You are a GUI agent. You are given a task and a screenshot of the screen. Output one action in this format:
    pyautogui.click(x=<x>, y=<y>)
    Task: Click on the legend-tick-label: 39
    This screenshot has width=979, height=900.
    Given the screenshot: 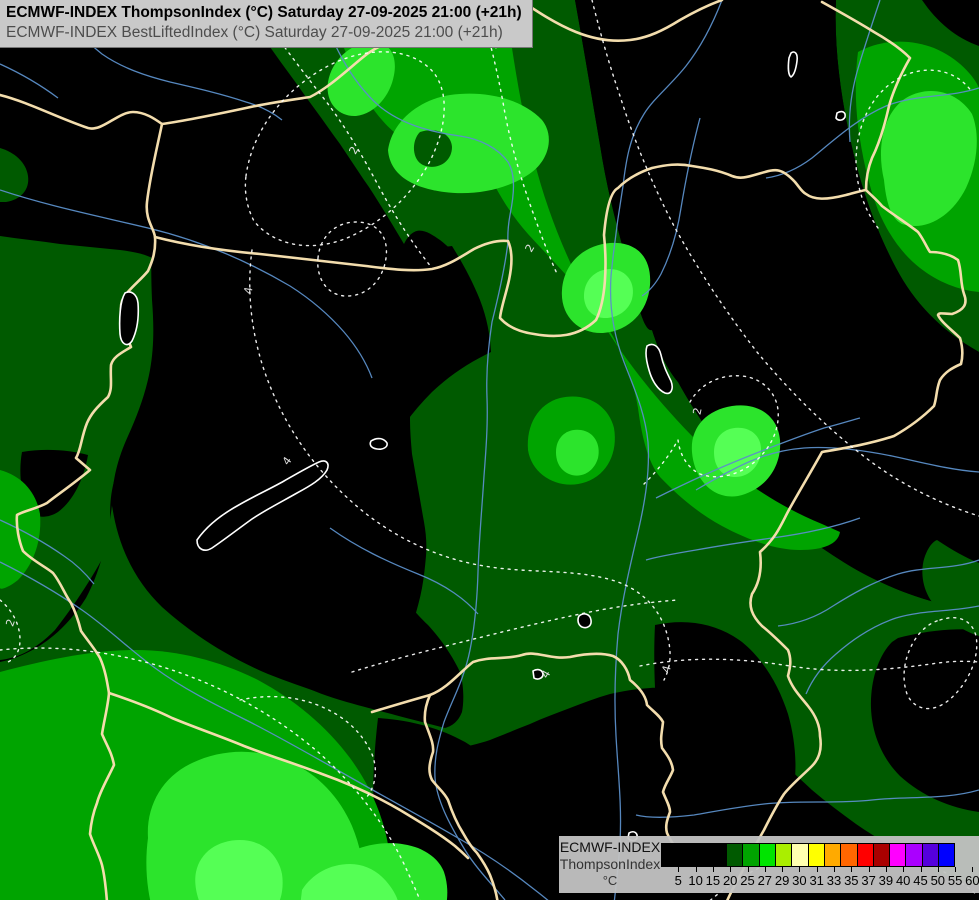 What is the action you would take?
    pyautogui.click(x=886, y=880)
    